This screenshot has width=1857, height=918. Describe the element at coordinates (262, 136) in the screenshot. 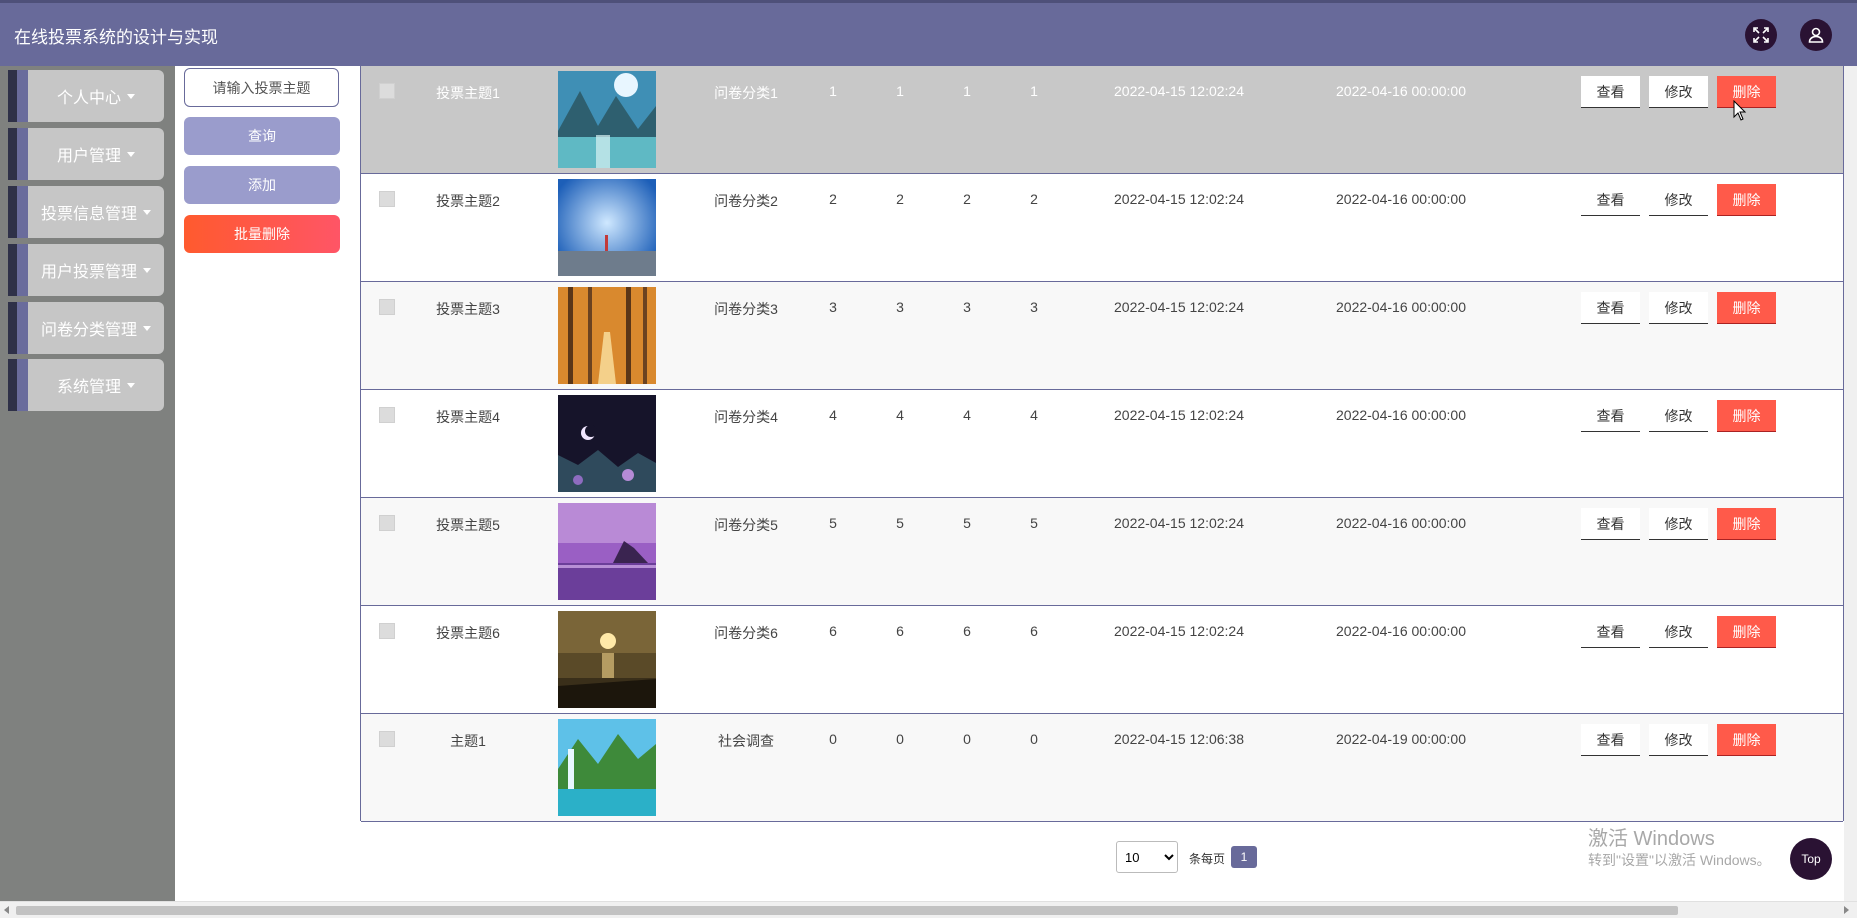

I see `query-button: 查询` at that location.